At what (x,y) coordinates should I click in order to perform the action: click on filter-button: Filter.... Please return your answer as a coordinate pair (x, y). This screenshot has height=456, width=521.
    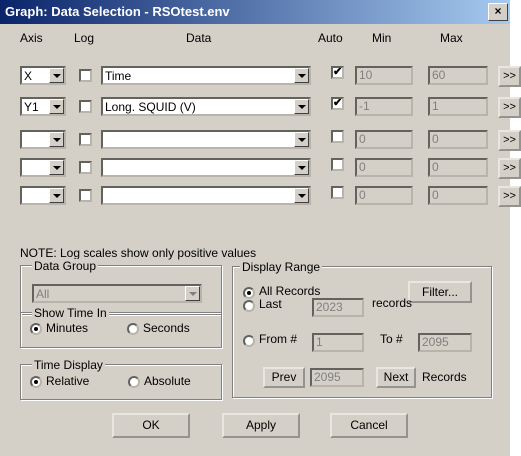
    Looking at the image, I should click on (440, 292).